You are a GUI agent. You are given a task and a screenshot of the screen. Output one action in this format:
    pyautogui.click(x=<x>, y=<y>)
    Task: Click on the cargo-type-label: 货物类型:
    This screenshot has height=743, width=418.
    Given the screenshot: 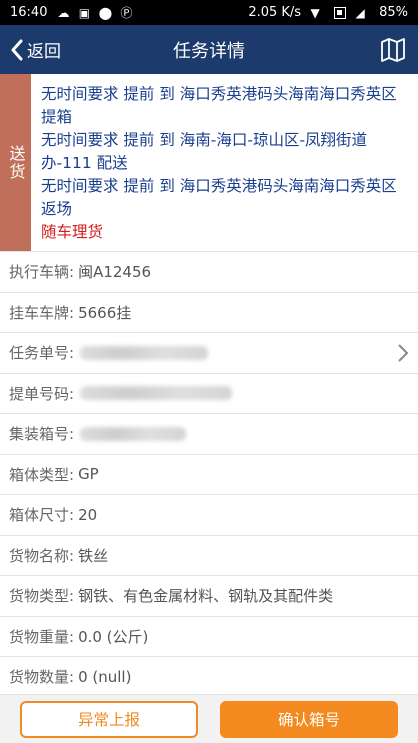 What is the action you would take?
    pyautogui.click(x=42, y=596)
    